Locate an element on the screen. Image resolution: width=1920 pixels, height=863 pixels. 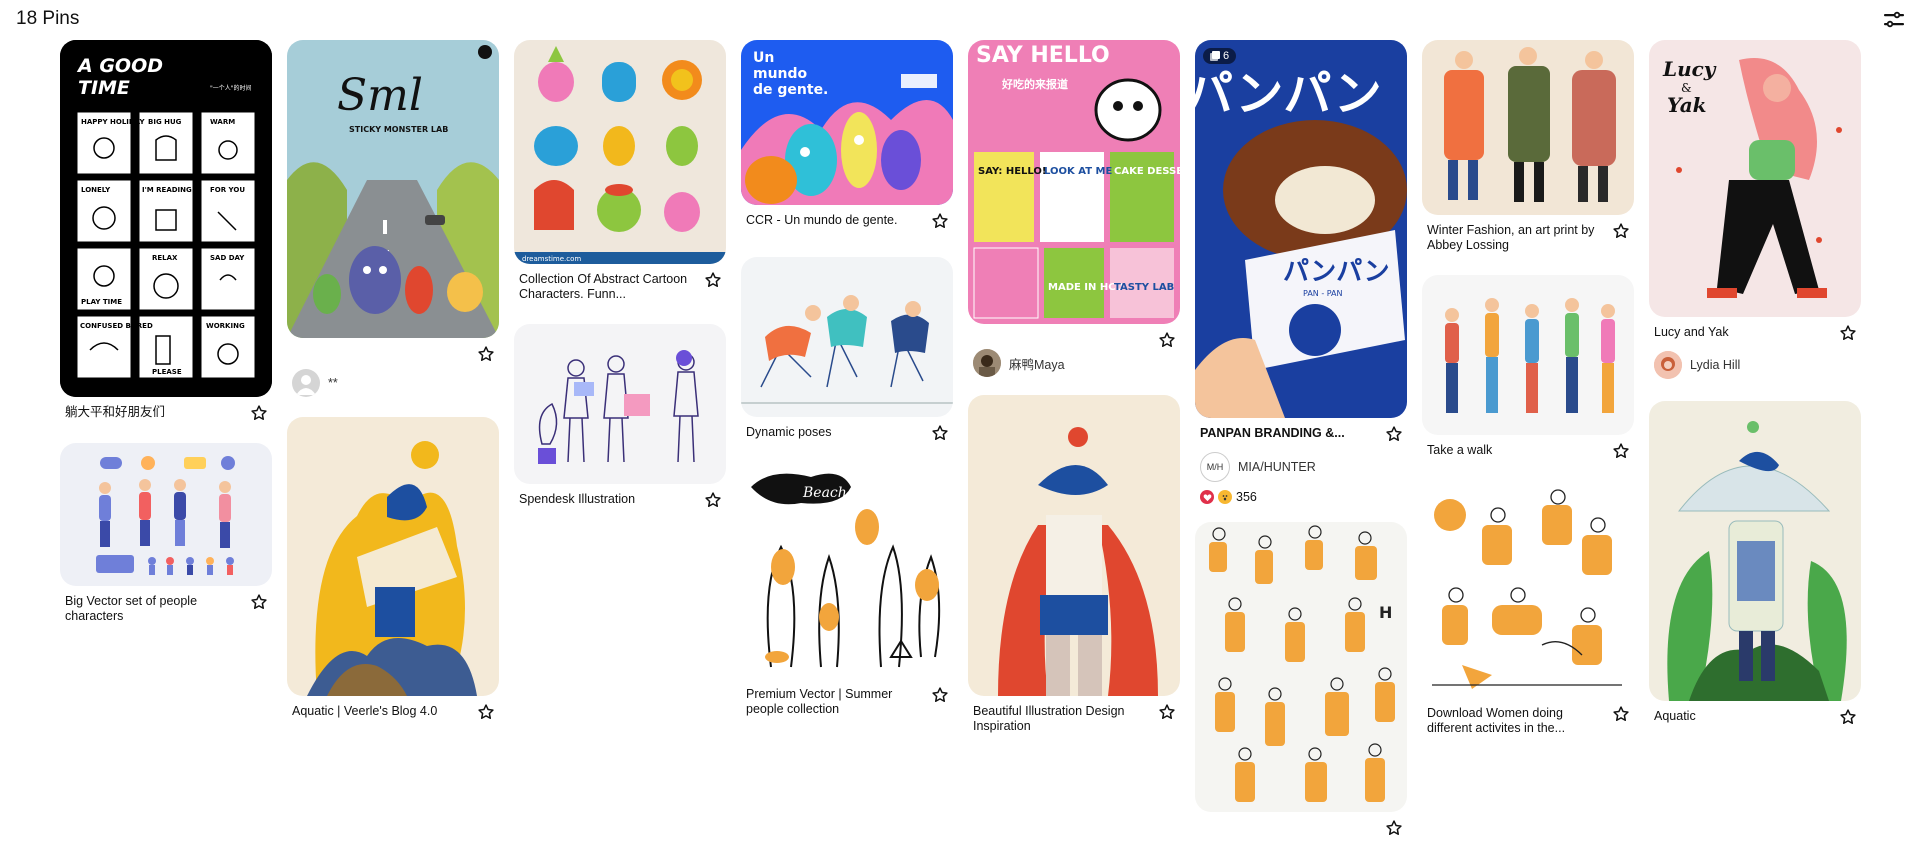
thumb-title: SAY HELLO is located at coordinates (1043, 55).